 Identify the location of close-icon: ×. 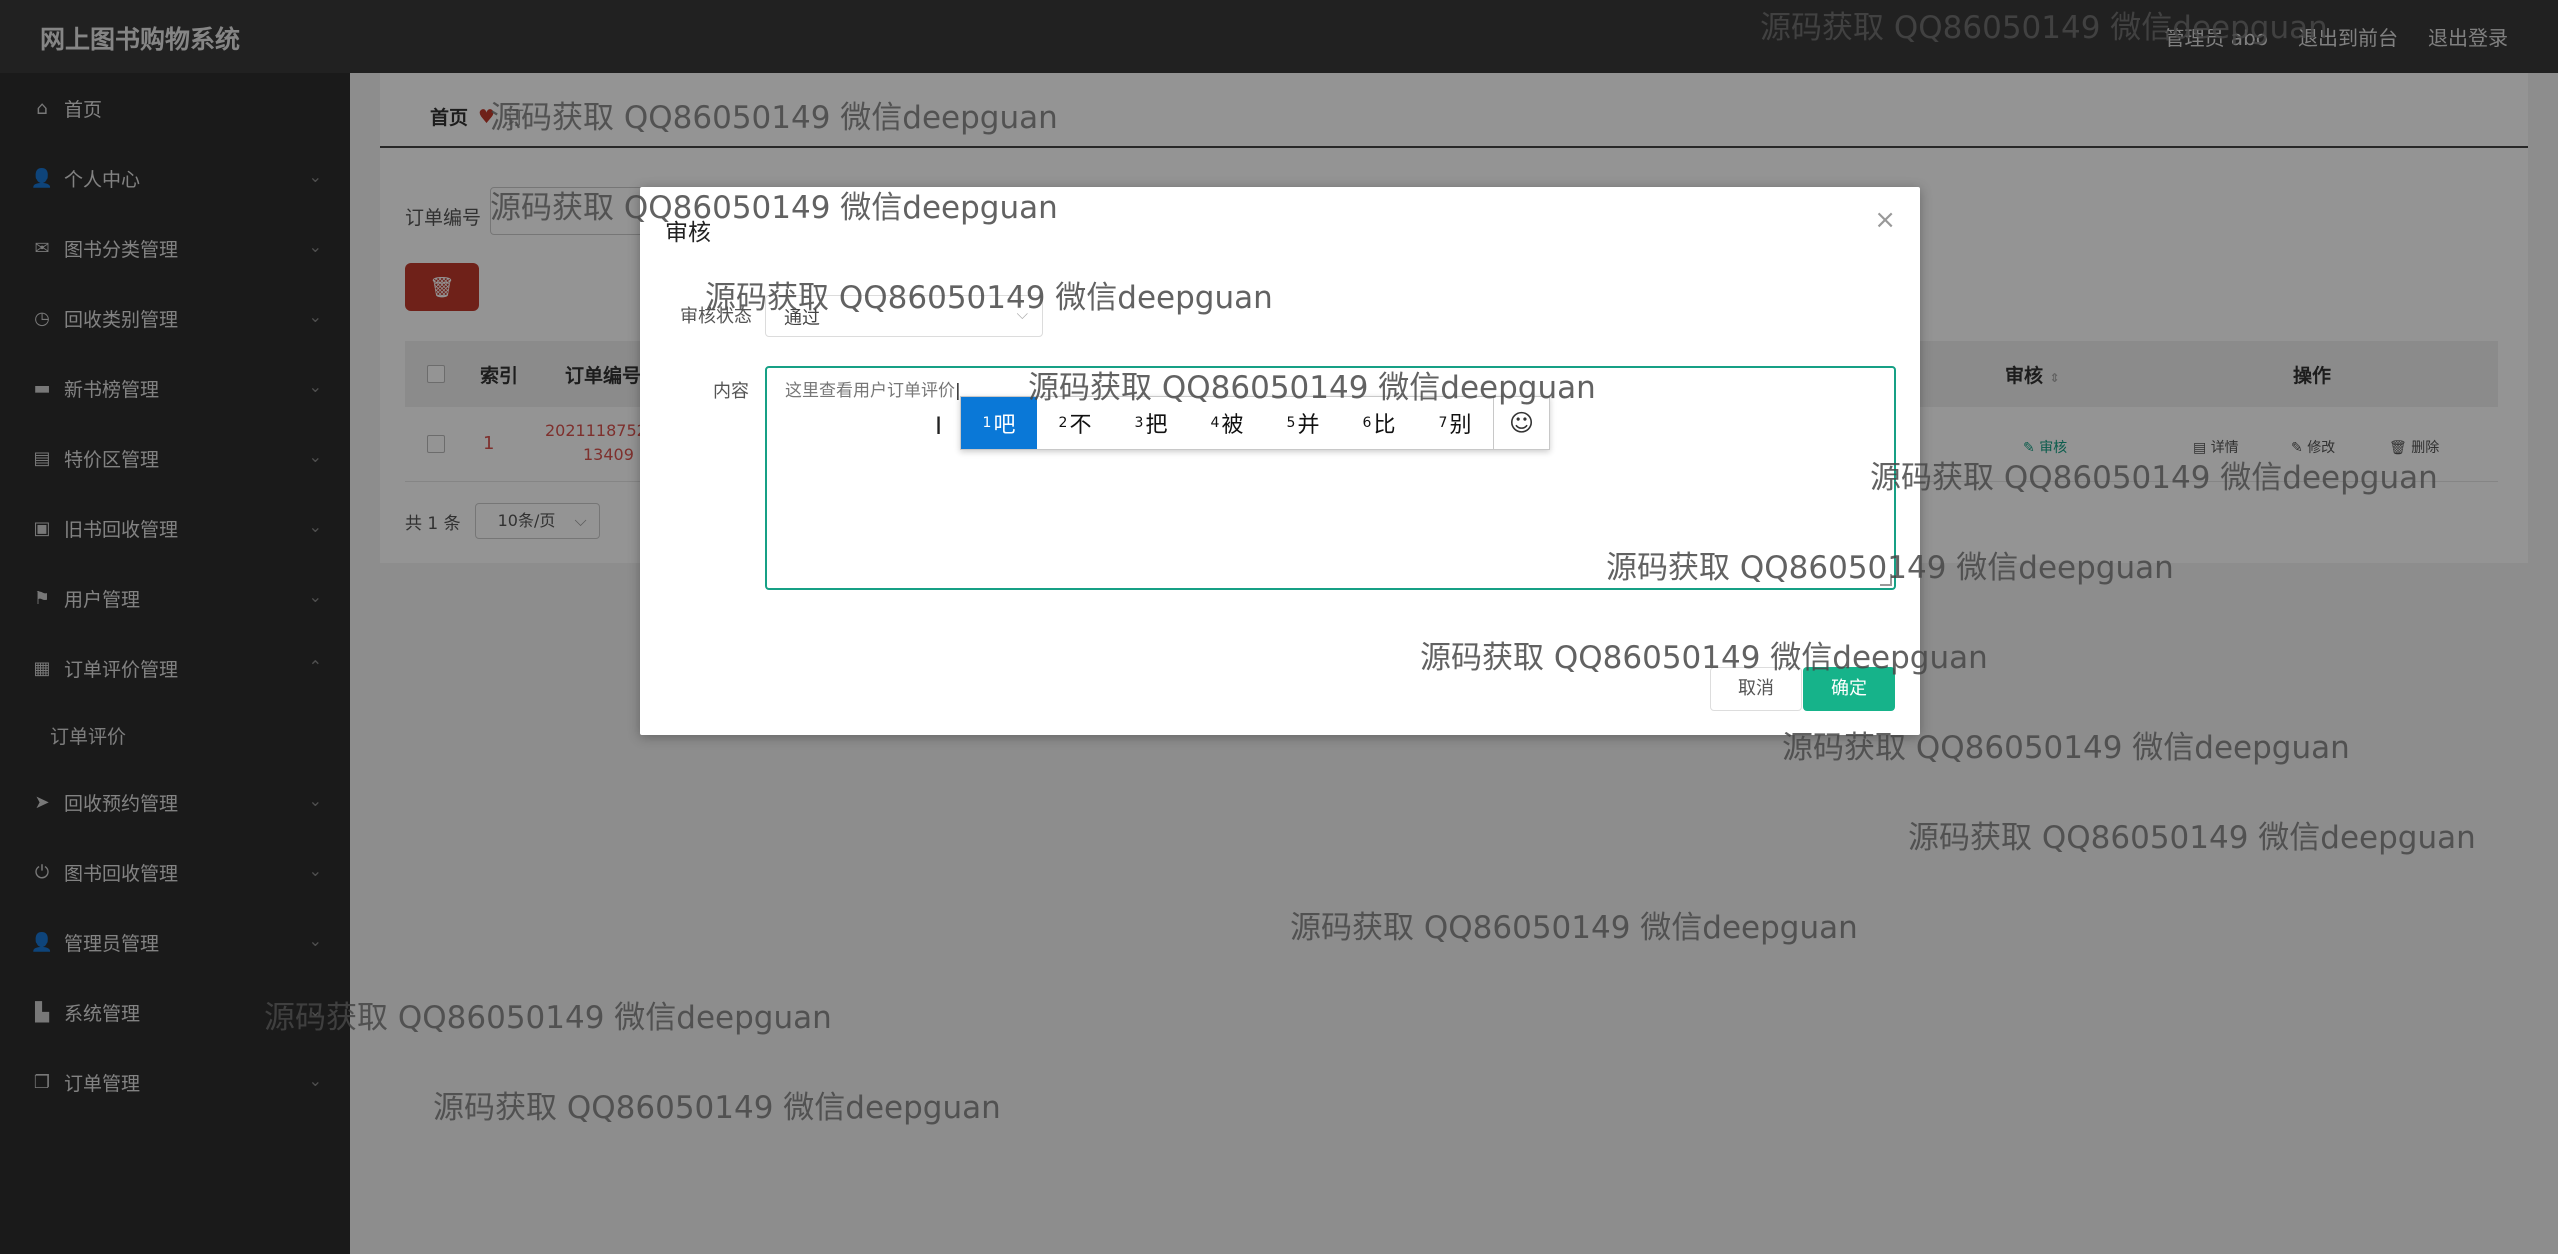
(1885, 220).